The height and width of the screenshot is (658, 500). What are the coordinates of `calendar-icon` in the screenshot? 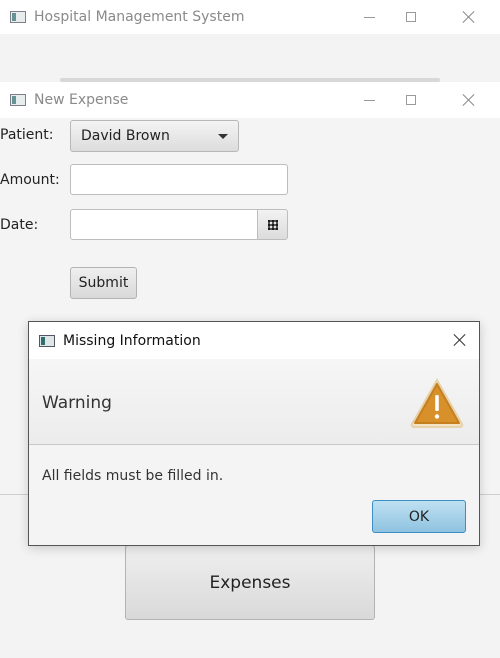 It's located at (272, 224).